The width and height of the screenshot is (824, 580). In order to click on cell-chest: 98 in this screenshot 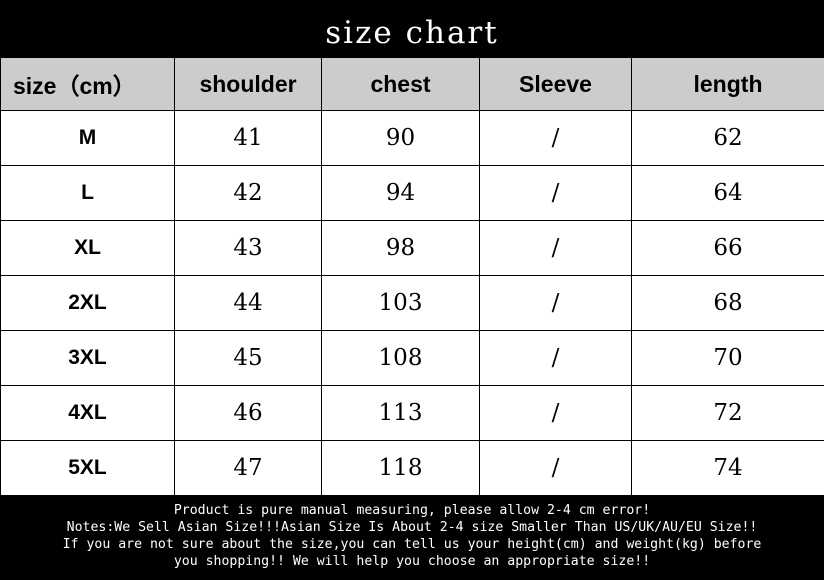, I will do `click(400, 248)`.